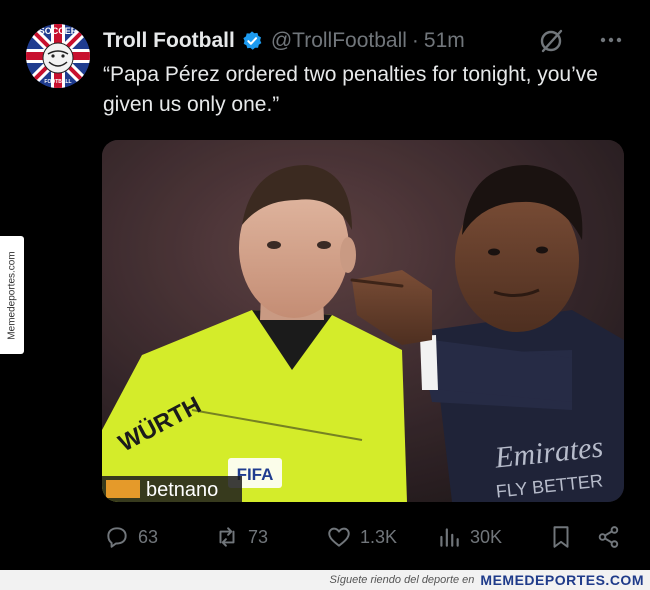  I want to click on more-options-icon, so click(611, 40).